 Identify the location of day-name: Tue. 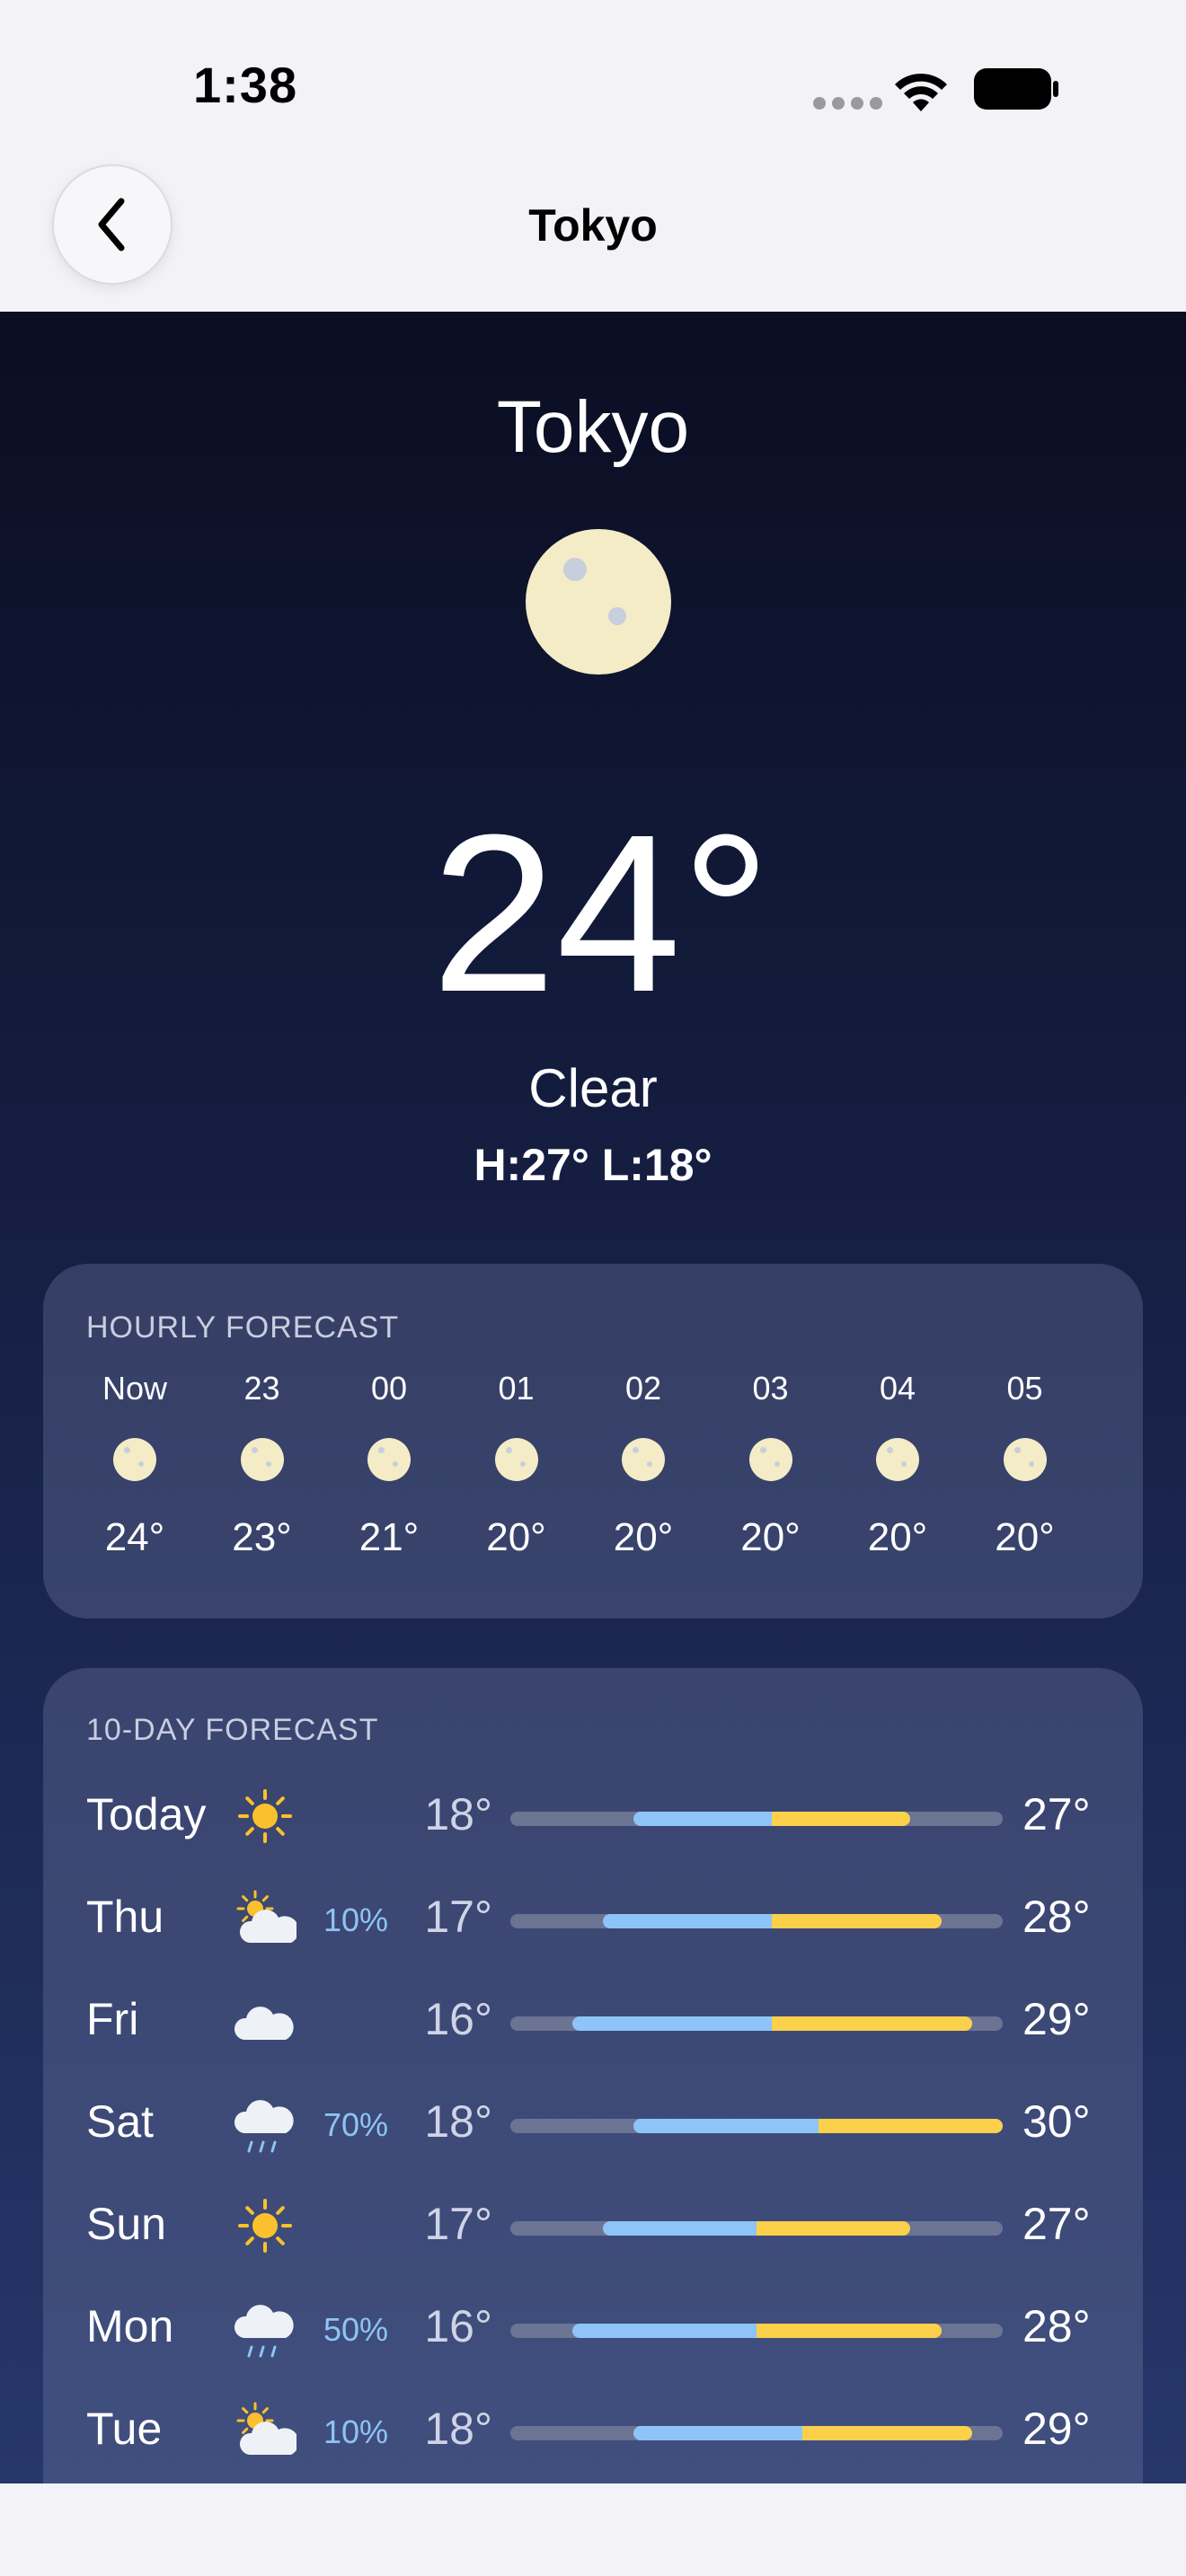
(124, 2429).